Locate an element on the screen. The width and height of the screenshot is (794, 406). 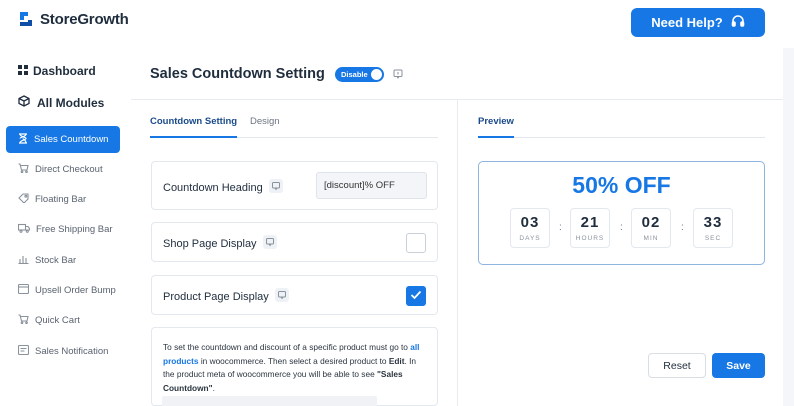
tab-countdown-setting: Countdown Setting is located at coordinates (194, 127).